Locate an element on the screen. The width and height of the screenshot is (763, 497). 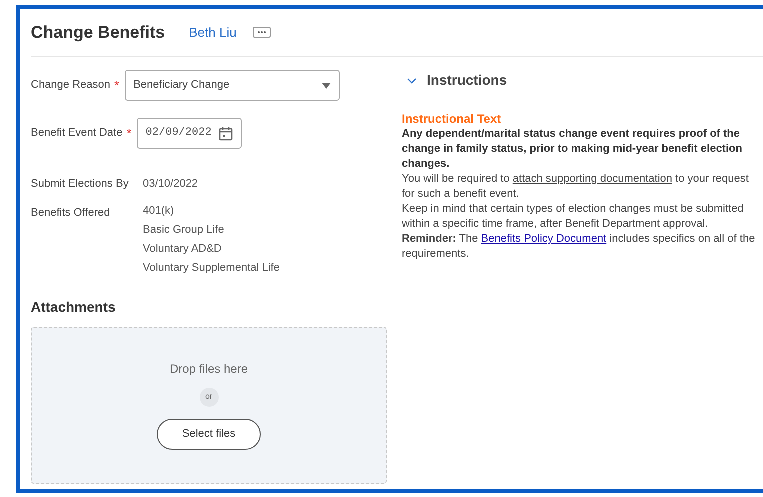
instruction-paragraph: Keep in mind that certain types of election changes must be submitted within a specific time frame, after Benefit Department approval. is located at coordinates (573, 217).